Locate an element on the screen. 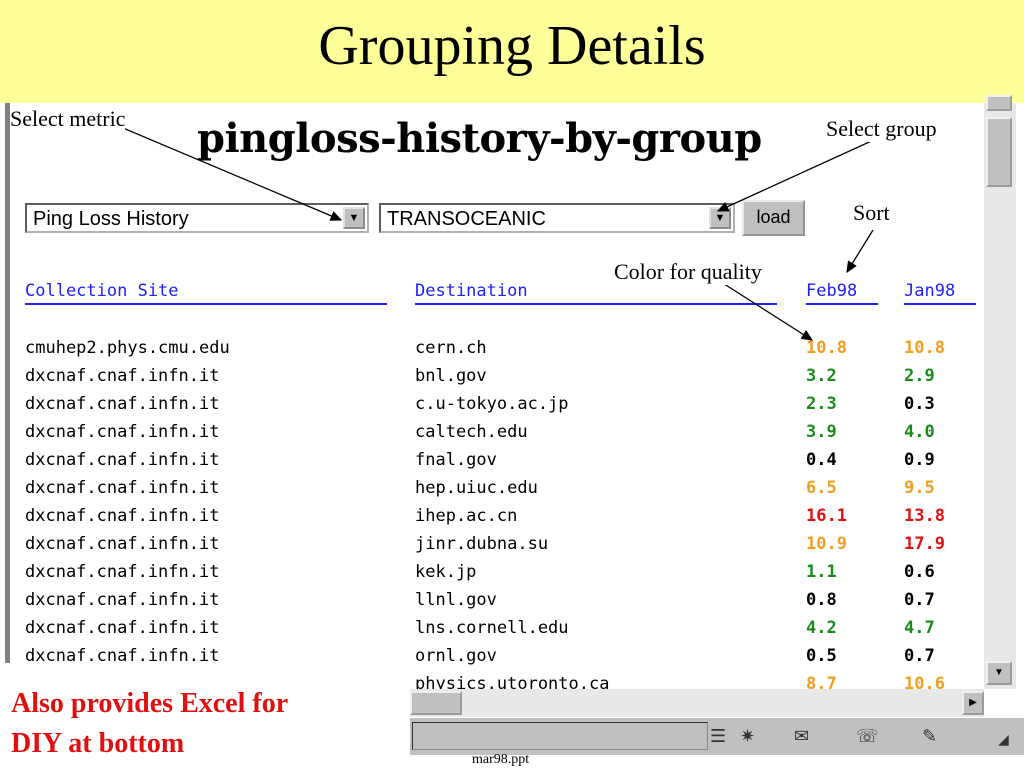 Image resolution: width=1024 pixels, height=768 pixels. status-bar: ☰ ✷ ✉ ☏ ✎ ◢ is located at coordinates (717, 736).